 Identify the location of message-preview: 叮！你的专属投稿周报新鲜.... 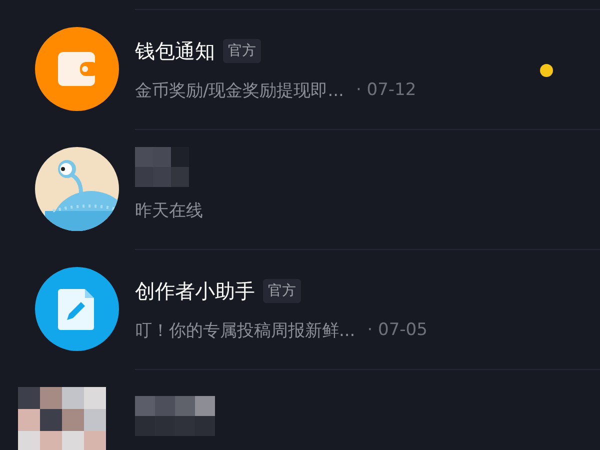
(245, 331).